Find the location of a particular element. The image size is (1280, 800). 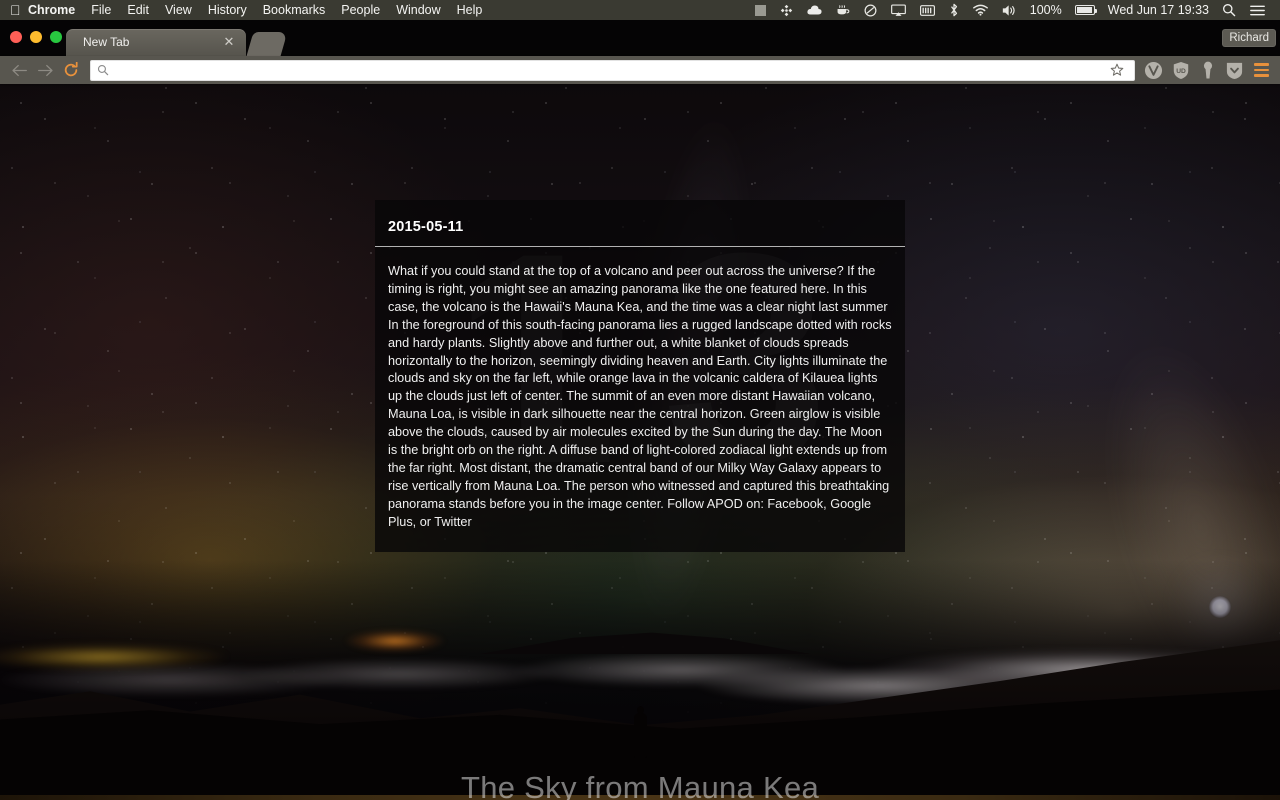

window-traffic-lights is located at coordinates (36, 37).